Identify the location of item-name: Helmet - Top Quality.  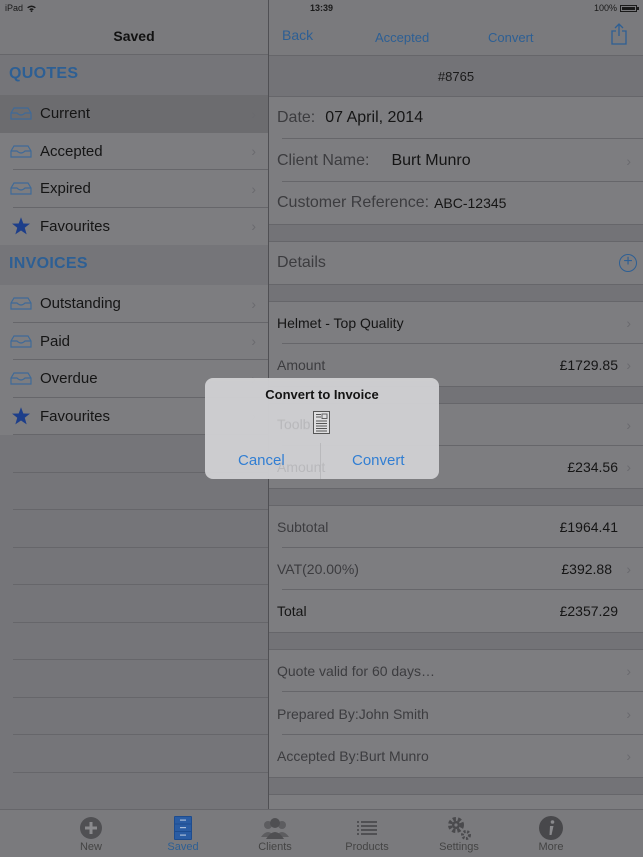
(340, 323).